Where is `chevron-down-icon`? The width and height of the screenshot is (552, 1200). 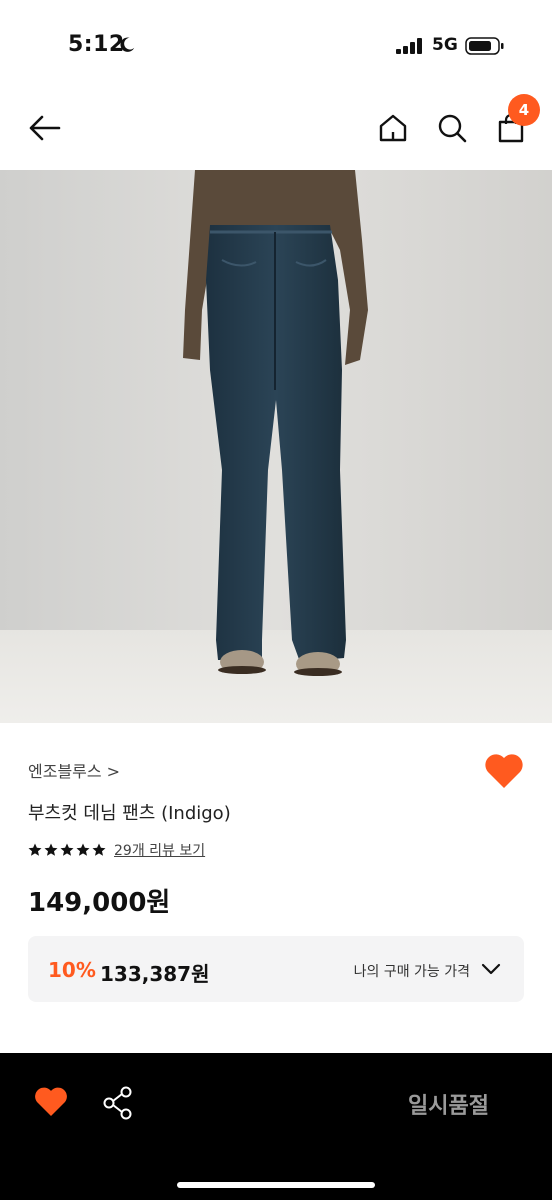 chevron-down-icon is located at coordinates (491, 969).